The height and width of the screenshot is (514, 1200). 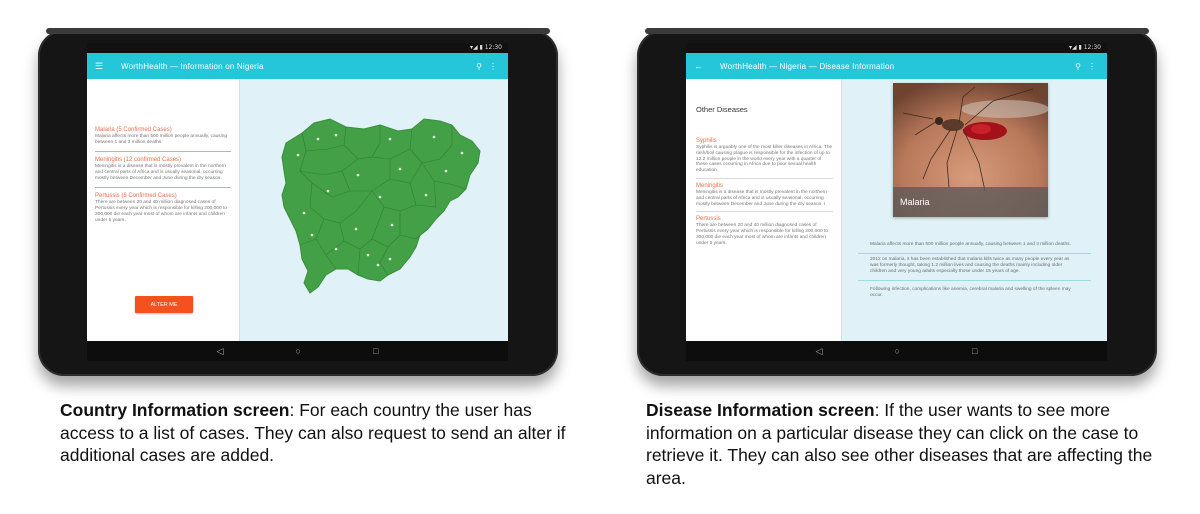 I want to click on back-arrow-icon: ←, so click(x=701, y=66).